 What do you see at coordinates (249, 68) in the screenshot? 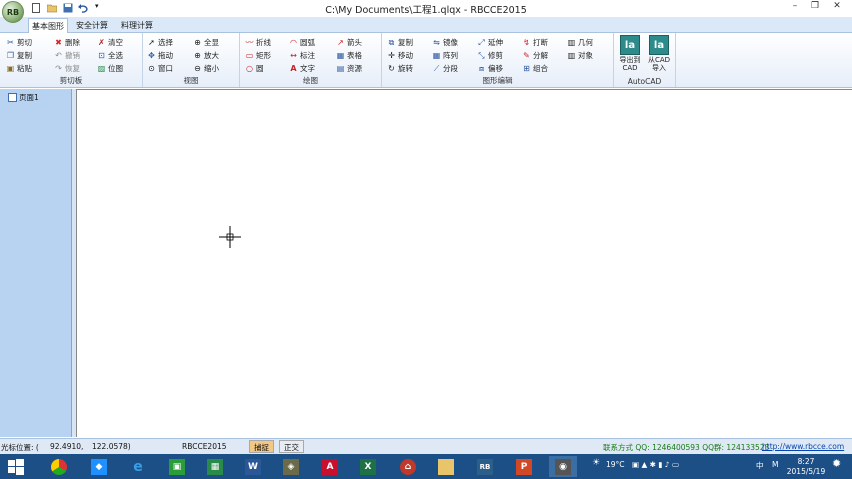
I see `circle-icon: ○` at bounding box center [249, 68].